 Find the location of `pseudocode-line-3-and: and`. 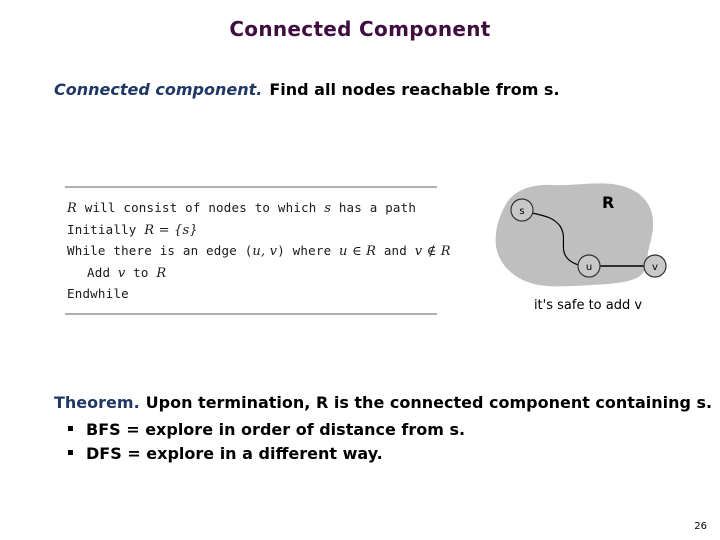

pseudocode-line-3-and: and is located at coordinates (395, 250).